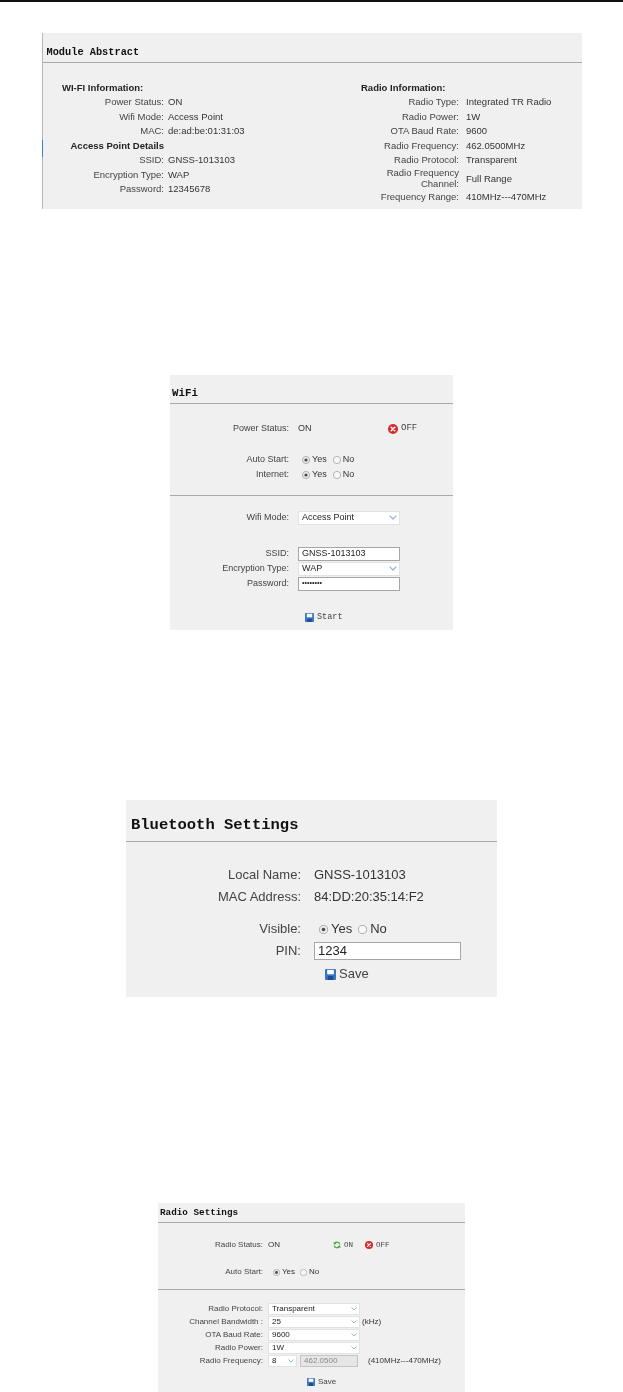 The image size is (623, 1392). I want to click on panel-title: Radio Settings, so click(199, 1213).